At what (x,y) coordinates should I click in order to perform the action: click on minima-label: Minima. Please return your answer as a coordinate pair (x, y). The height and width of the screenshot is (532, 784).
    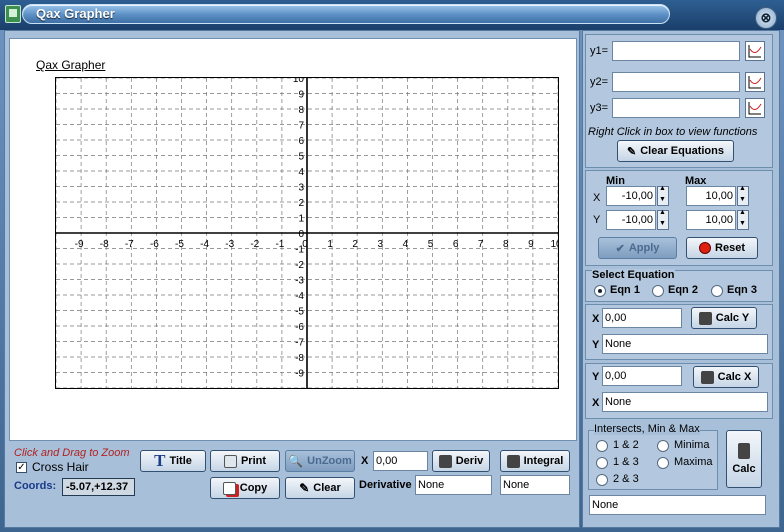
    Looking at the image, I should click on (692, 445).